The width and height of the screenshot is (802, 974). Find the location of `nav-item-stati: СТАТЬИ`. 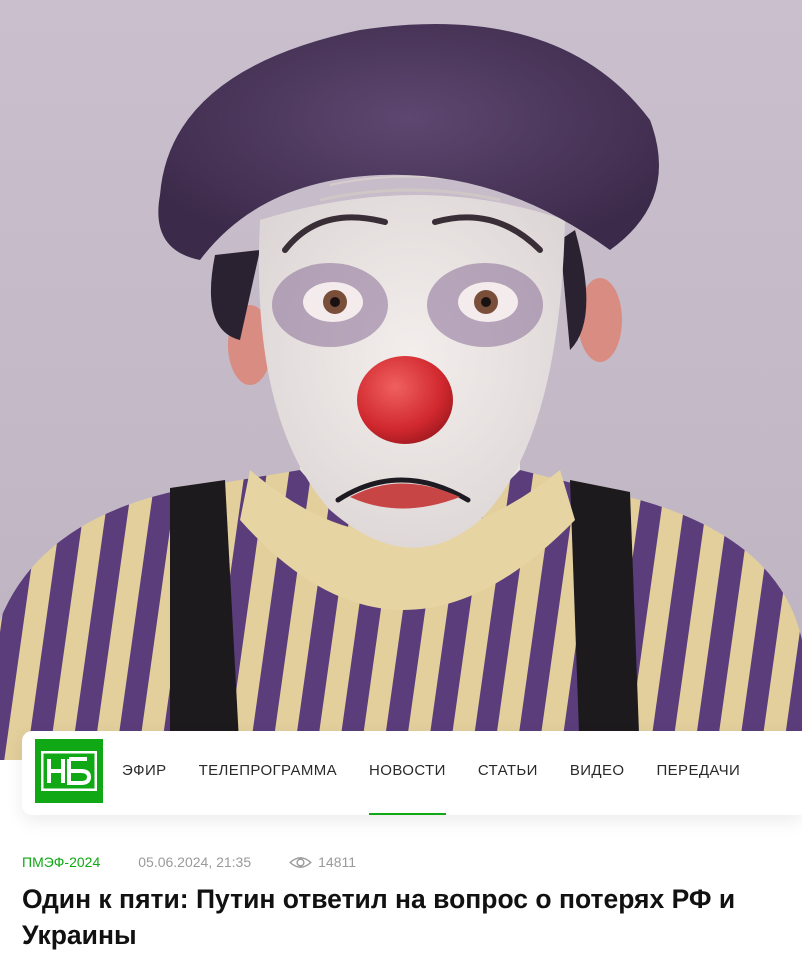

nav-item-stati: СТАТЬИ is located at coordinates (508, 773).